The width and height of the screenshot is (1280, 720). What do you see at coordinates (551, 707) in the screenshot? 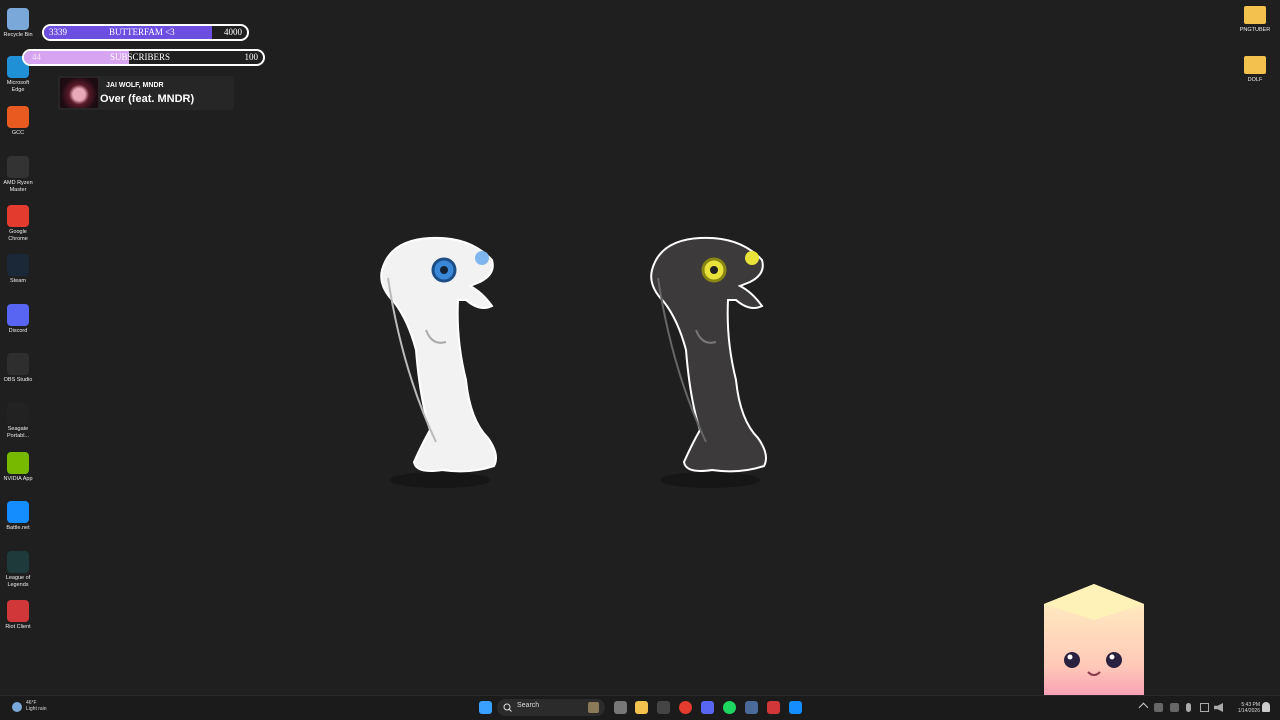
I see `taskbar-search-box: Search` at bounding box center [551, 707].